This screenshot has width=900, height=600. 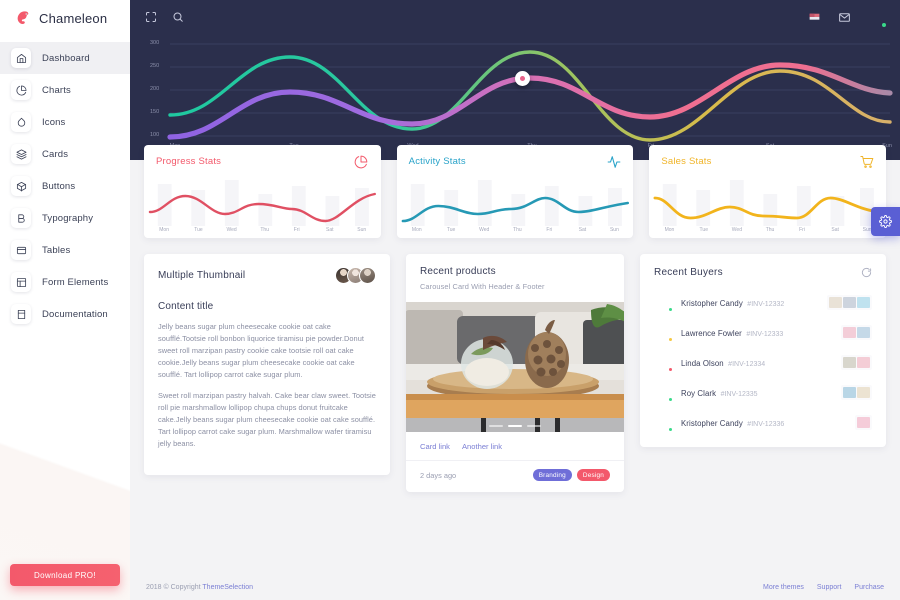 I want to click on carousel-indicators, so click(x=515, y=426).